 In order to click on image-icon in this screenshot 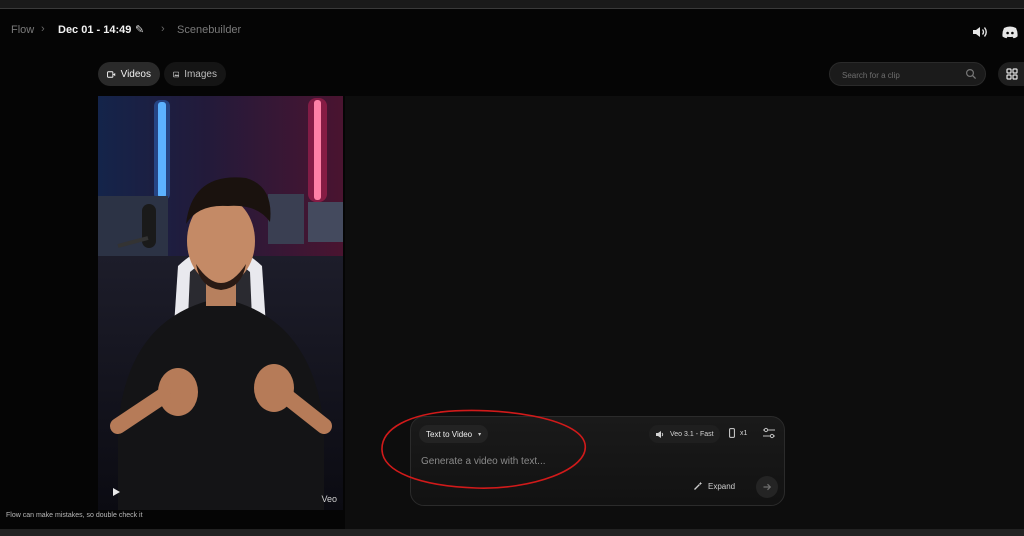, I will do `click(176, 74)`.